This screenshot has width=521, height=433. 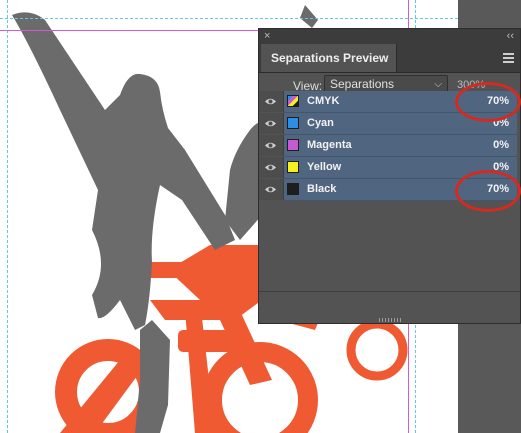 I want to click on ink-name: Magenta, so click(x=329, y=145).